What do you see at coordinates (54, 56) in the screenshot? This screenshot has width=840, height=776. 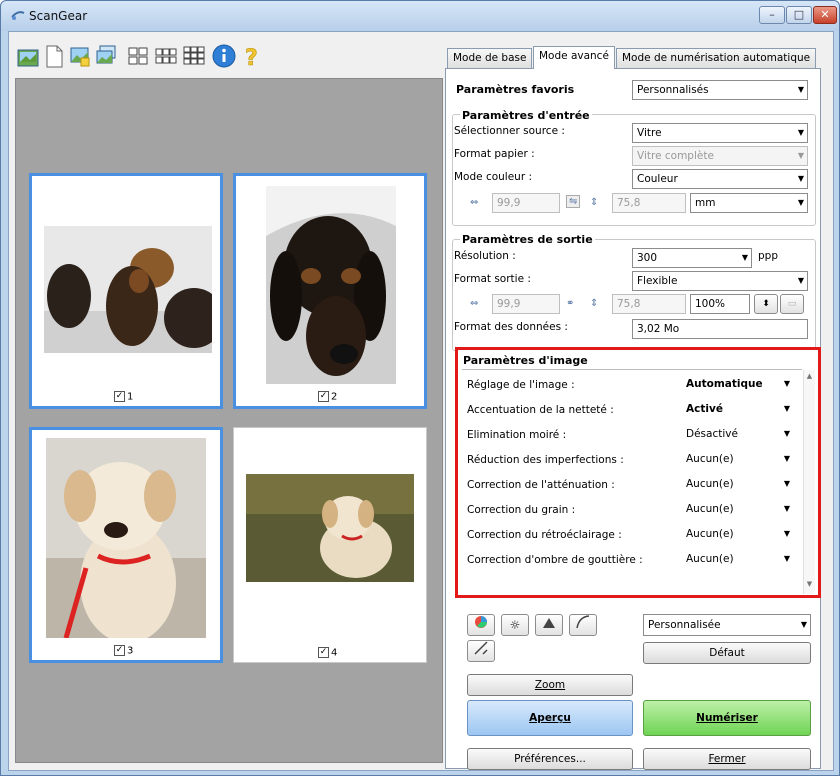 I see `blank-page-icon` at bounding box center [54, 56].